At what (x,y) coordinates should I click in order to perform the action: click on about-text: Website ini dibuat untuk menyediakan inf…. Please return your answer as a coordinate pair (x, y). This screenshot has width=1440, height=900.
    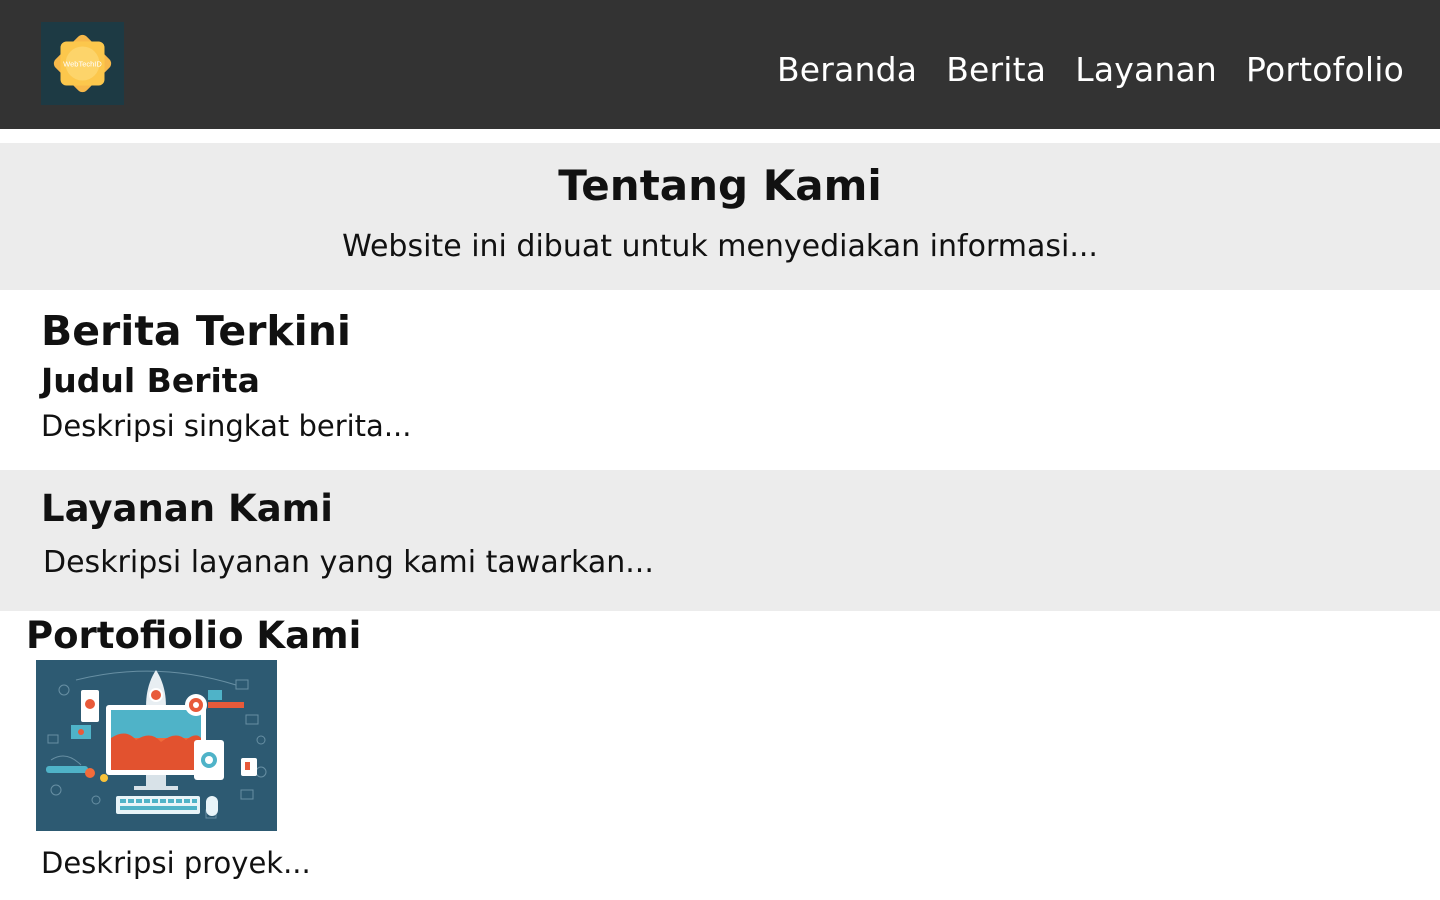
    Looking at the image, I should click on (720, 246).